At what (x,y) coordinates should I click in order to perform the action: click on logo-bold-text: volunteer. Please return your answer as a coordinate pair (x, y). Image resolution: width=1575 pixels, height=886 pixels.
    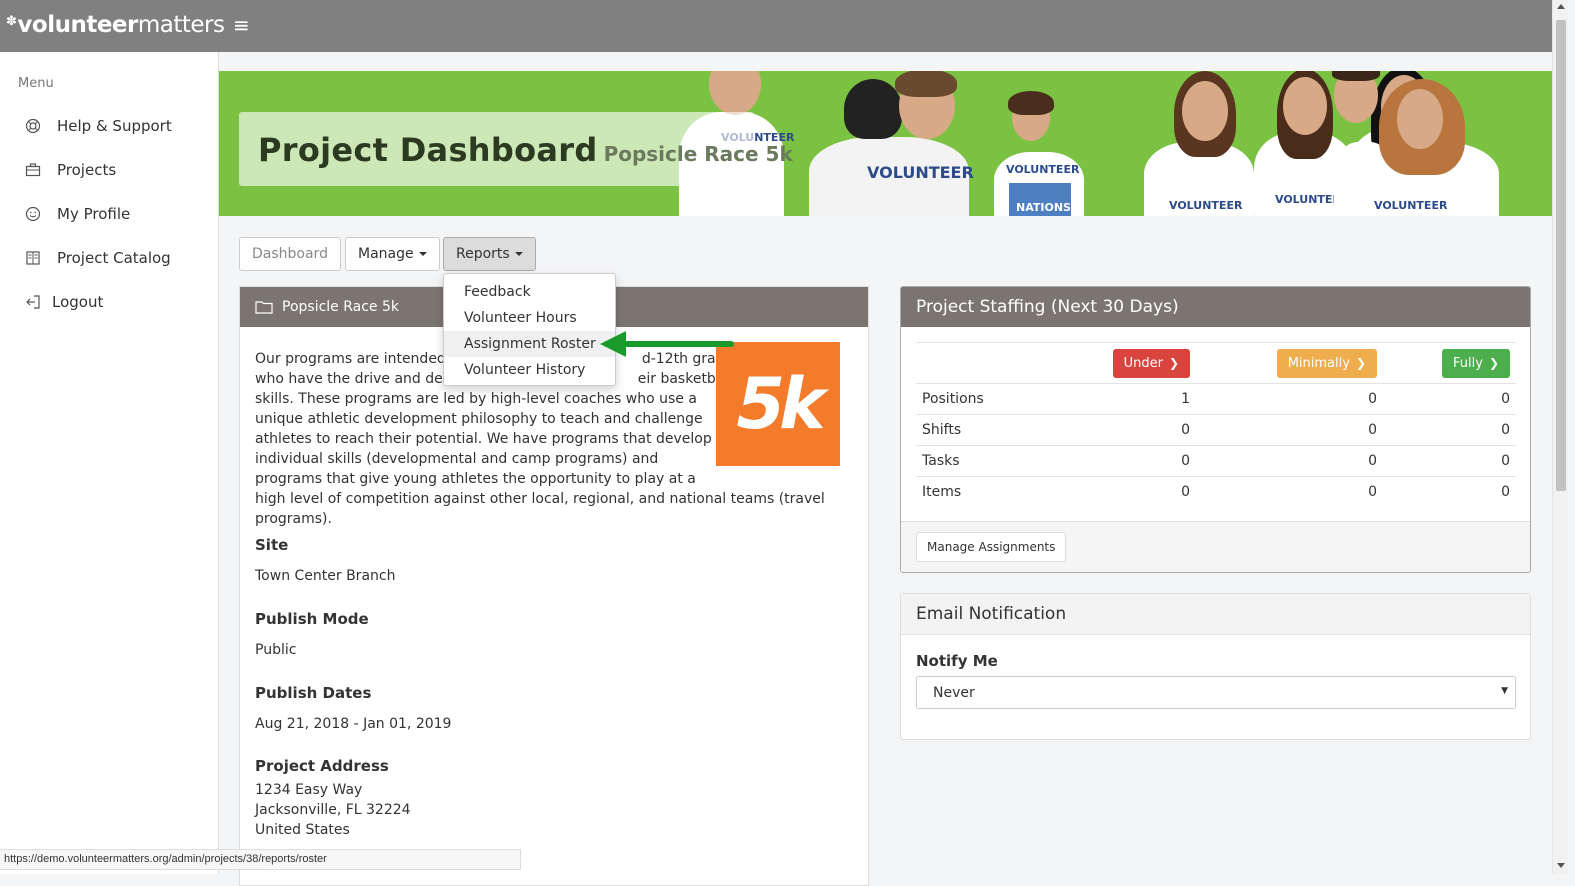
    Looking at the image, I should click on (77, 25).